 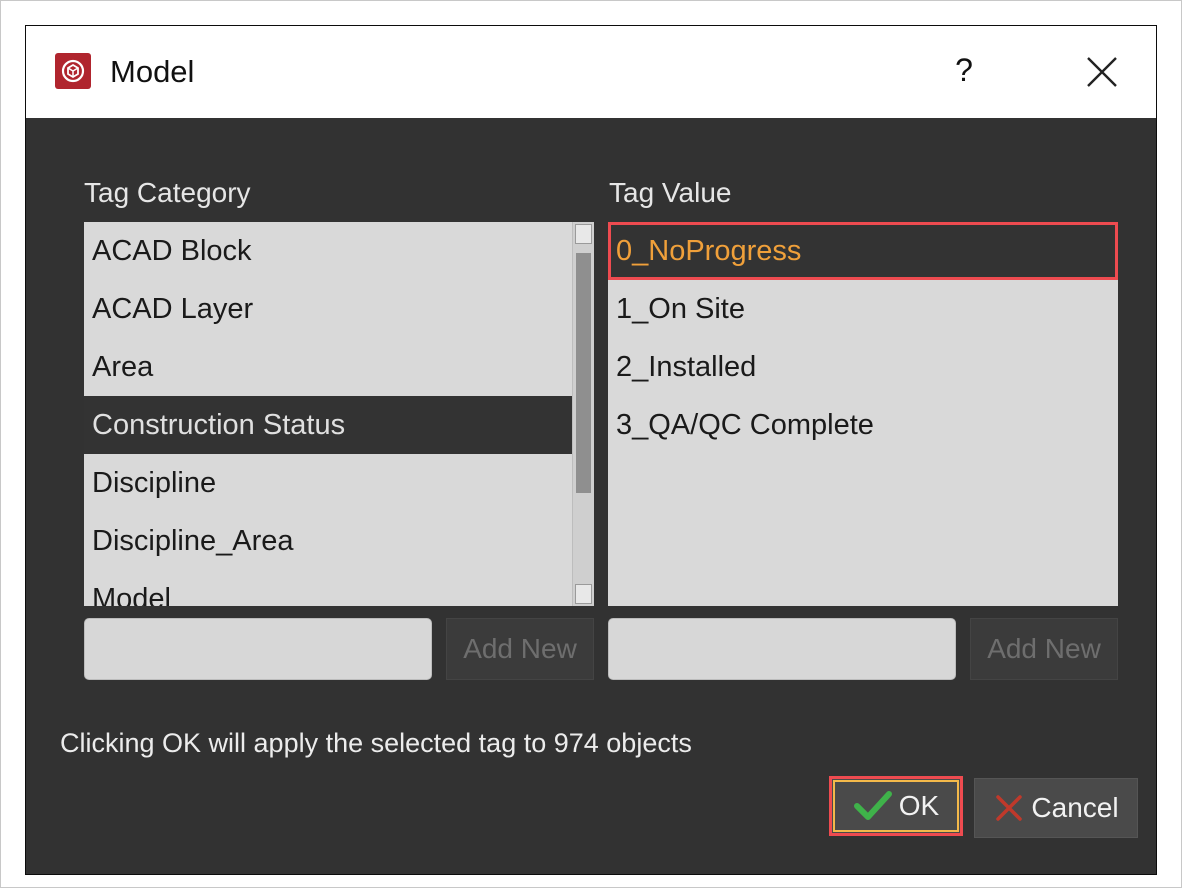 What do you see at coordinates (863, 309) in the screenshot?
I see `list-item: 1_On Site` at bounding box center [863, 309].